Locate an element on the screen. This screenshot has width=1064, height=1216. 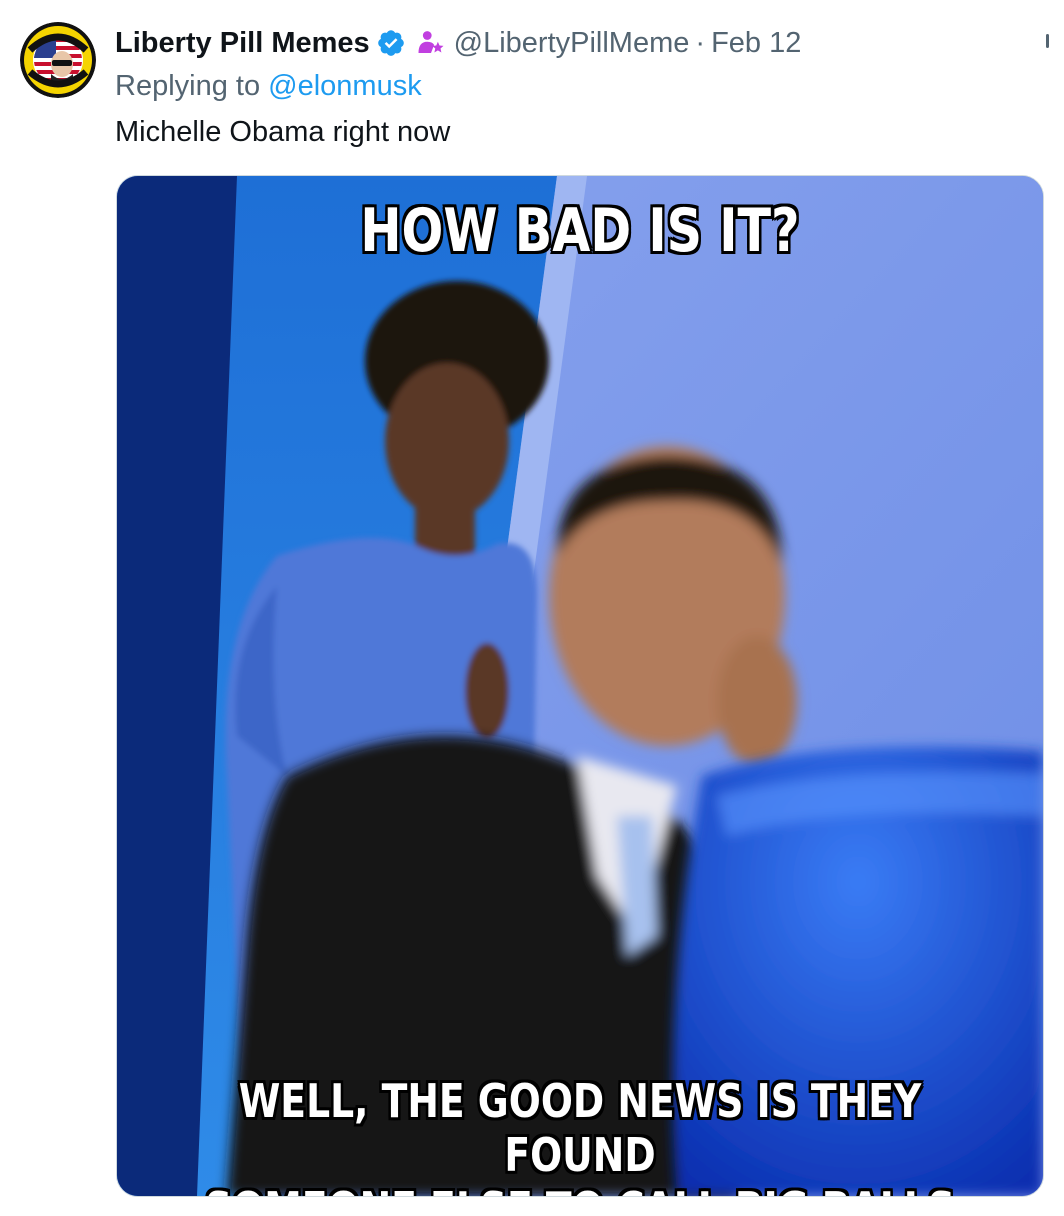
tweet-date: Feb 12 is located at coordinates (756, 43).